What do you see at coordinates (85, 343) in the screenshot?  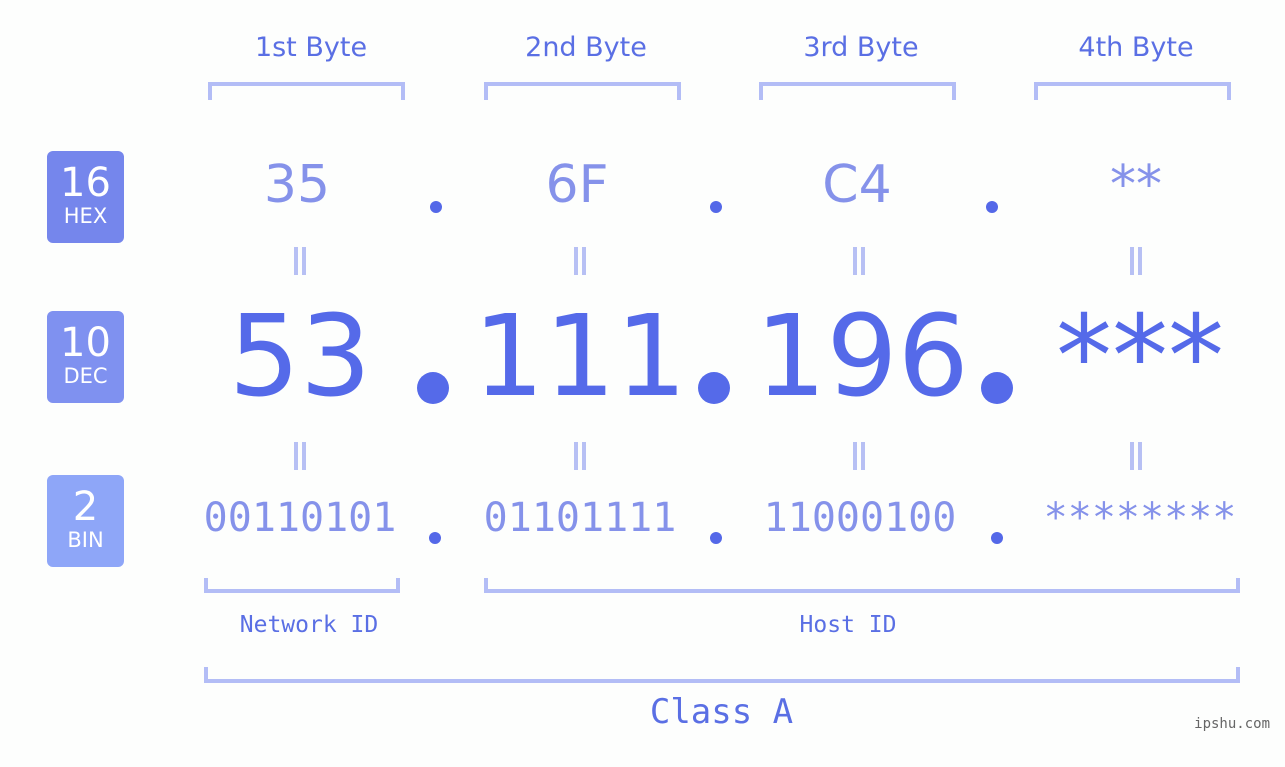 I see `dec-badge-number: 10` at bounding box center [85, 343].